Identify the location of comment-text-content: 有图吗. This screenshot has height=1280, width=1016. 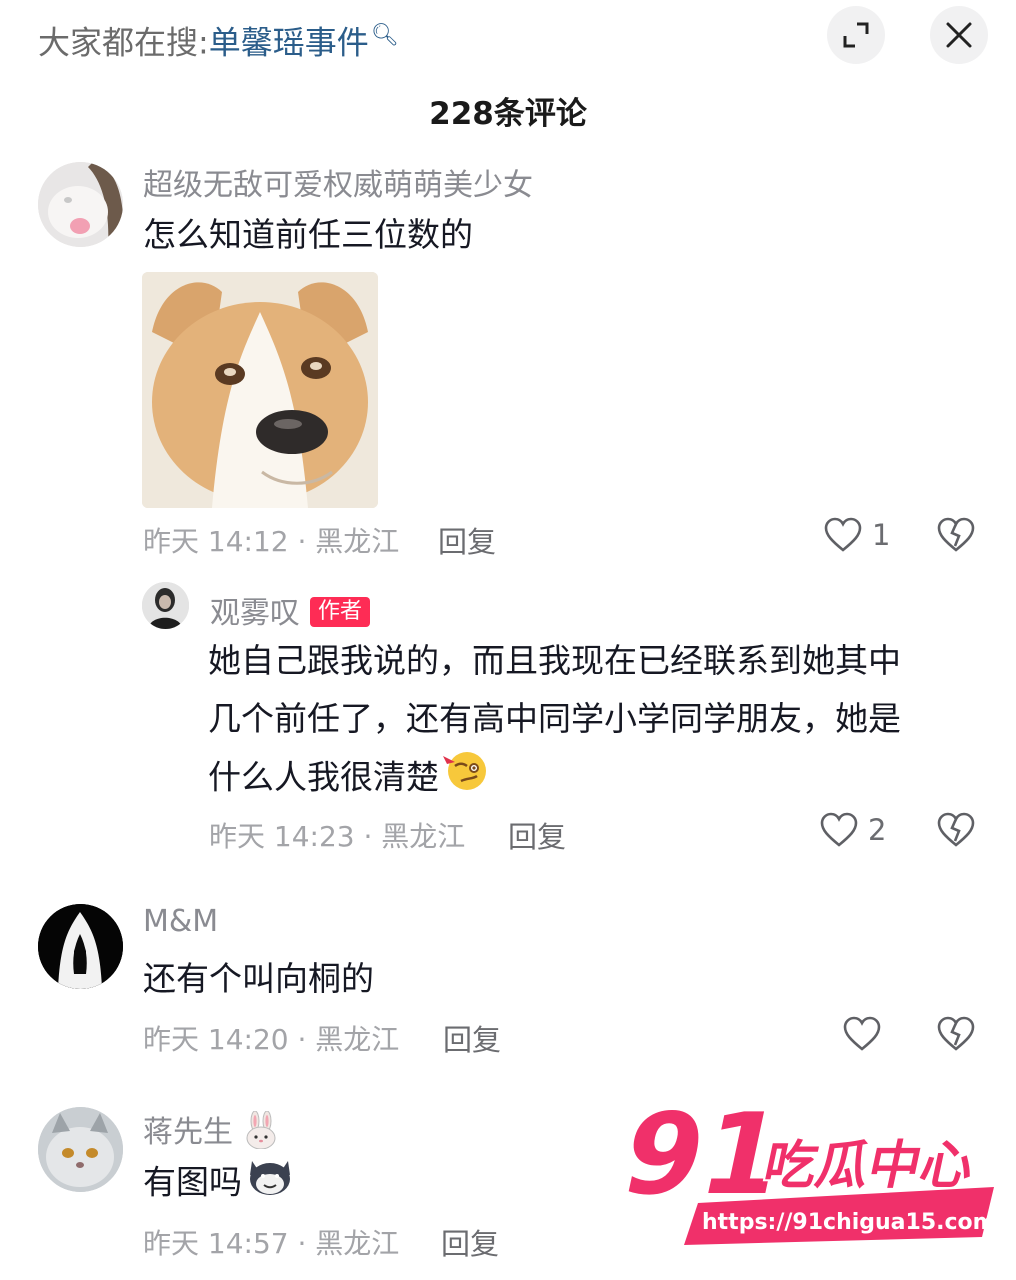
(192, 1182).